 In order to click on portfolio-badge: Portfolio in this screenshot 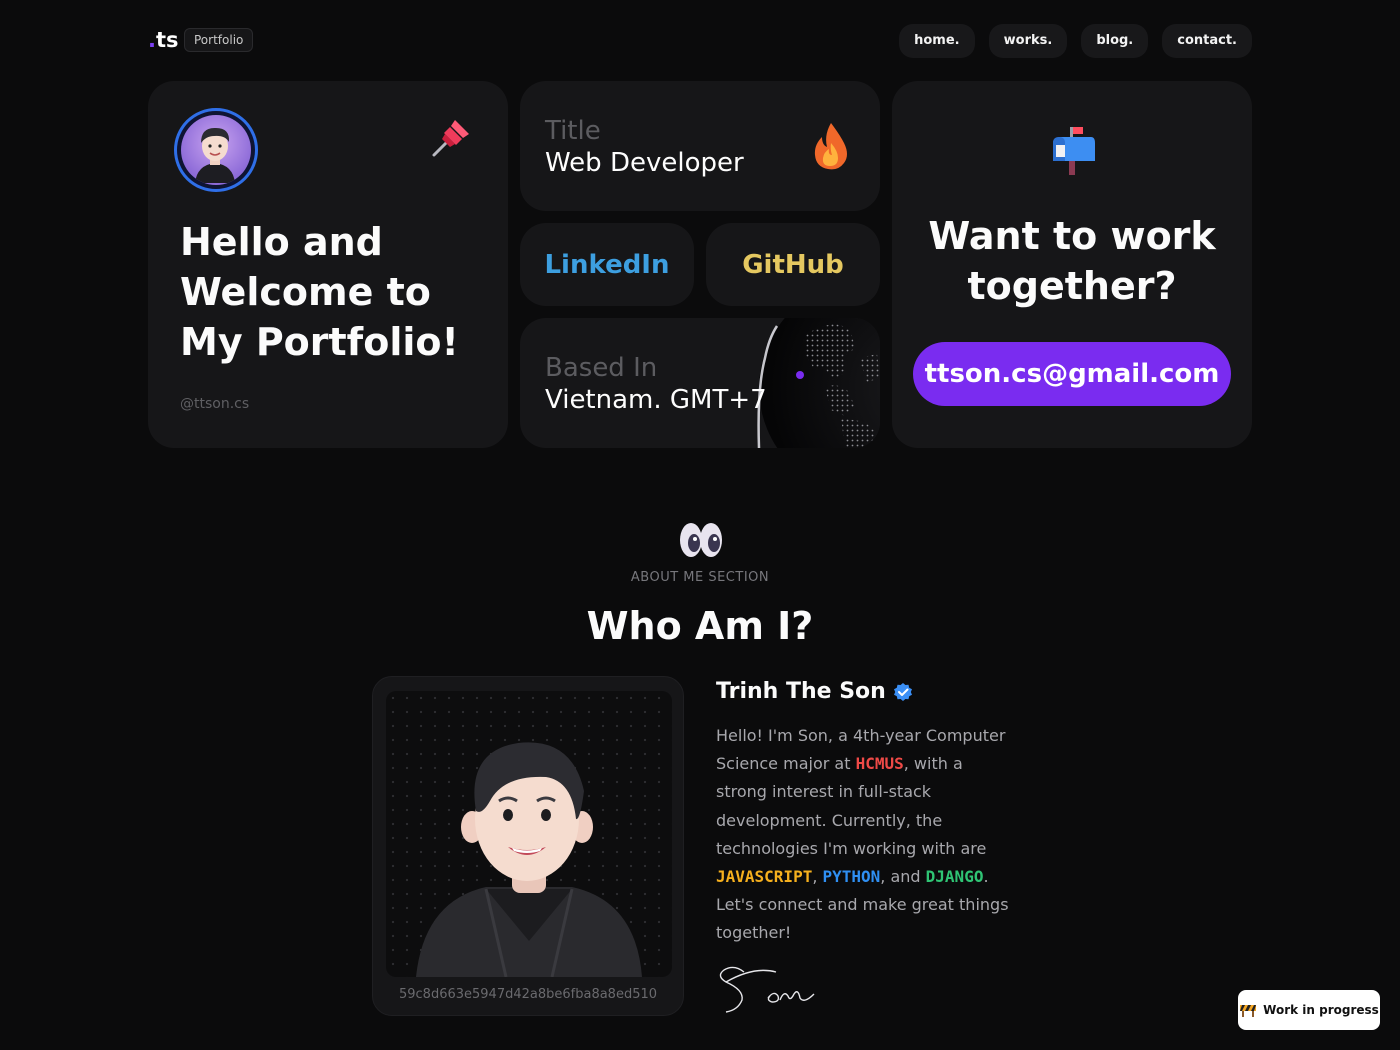, I will do `click(219, 40)`.